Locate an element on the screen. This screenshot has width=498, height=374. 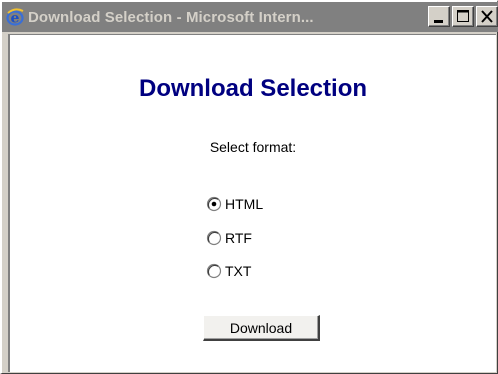
format-option-html: HTML is located at coordinates (234, 204).